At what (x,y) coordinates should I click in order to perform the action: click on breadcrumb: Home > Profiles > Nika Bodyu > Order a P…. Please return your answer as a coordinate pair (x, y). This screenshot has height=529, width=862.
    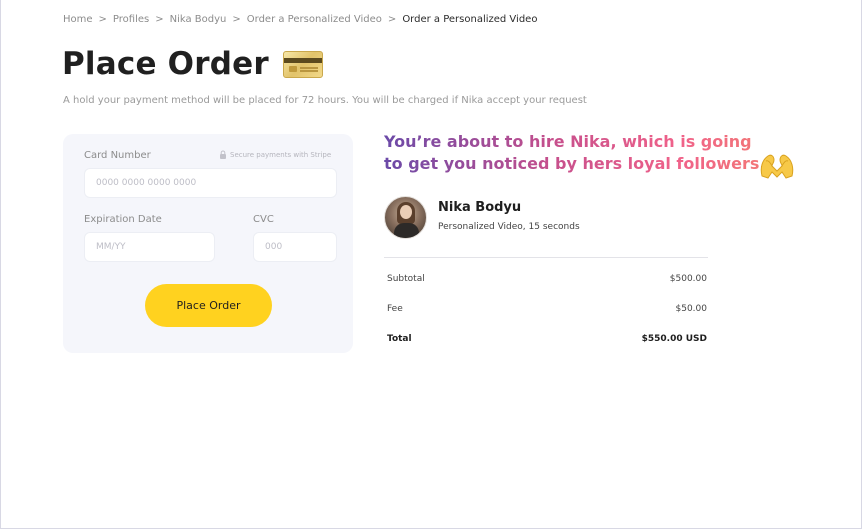
    Looking at the image, I should click on (300, 19).